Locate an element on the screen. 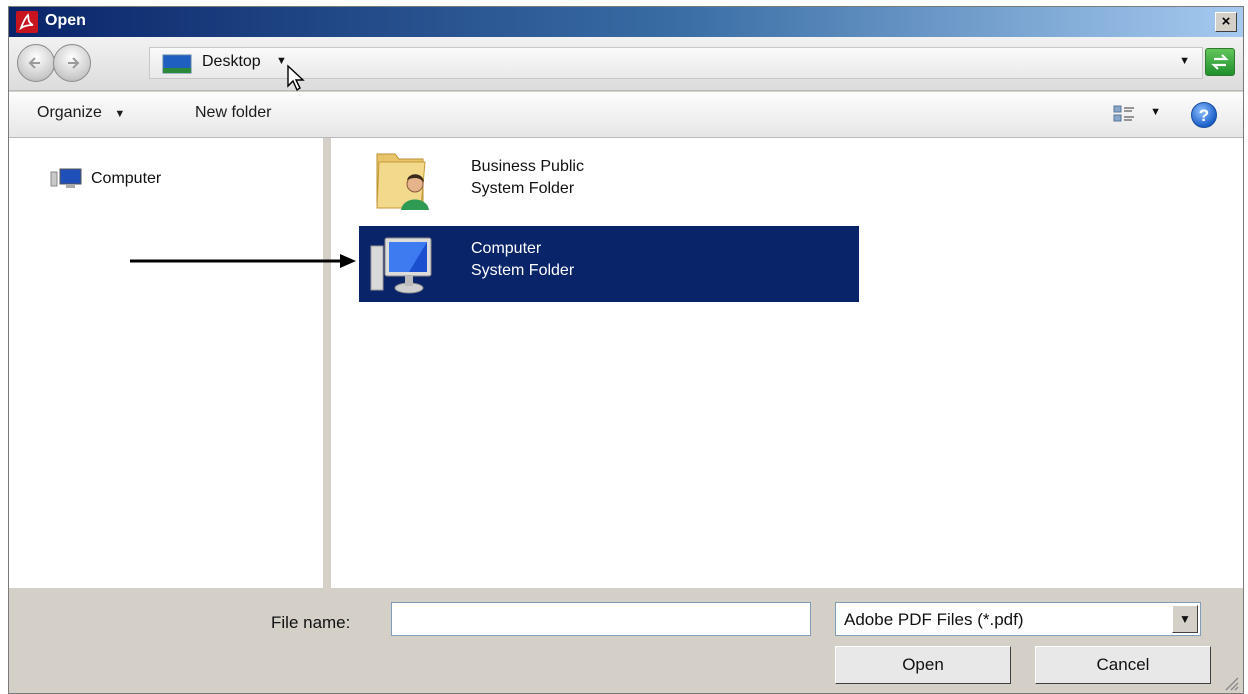 The width and height of the screenshot is (1248, 694). file-name-label: File name: is located at coordinates (311, 622).